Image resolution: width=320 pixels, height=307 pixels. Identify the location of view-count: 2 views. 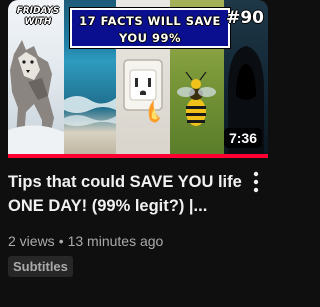
(31, 241).